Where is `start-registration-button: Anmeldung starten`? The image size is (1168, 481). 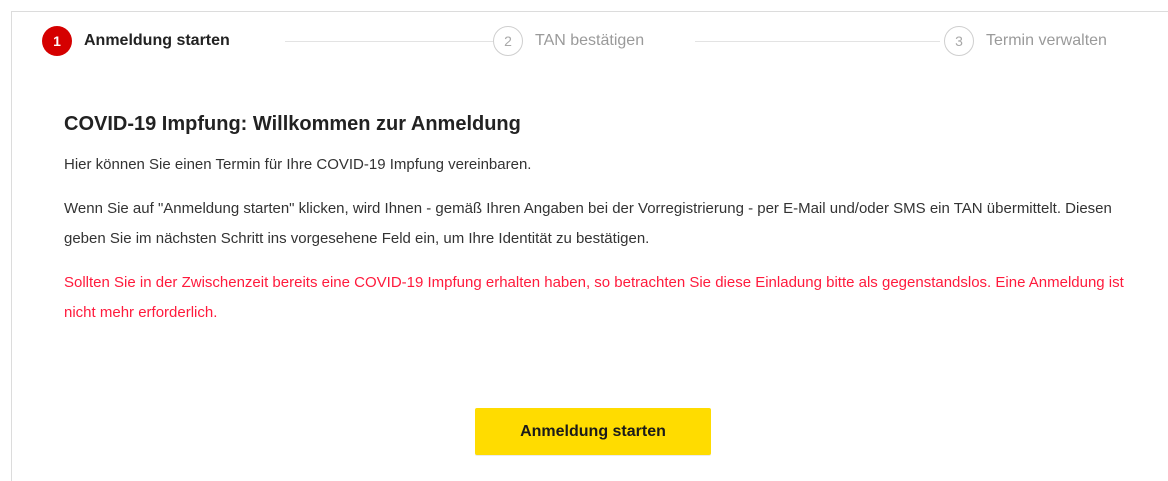
start-registration-button: Anmeldung starten is located at coordinates (593, 431).